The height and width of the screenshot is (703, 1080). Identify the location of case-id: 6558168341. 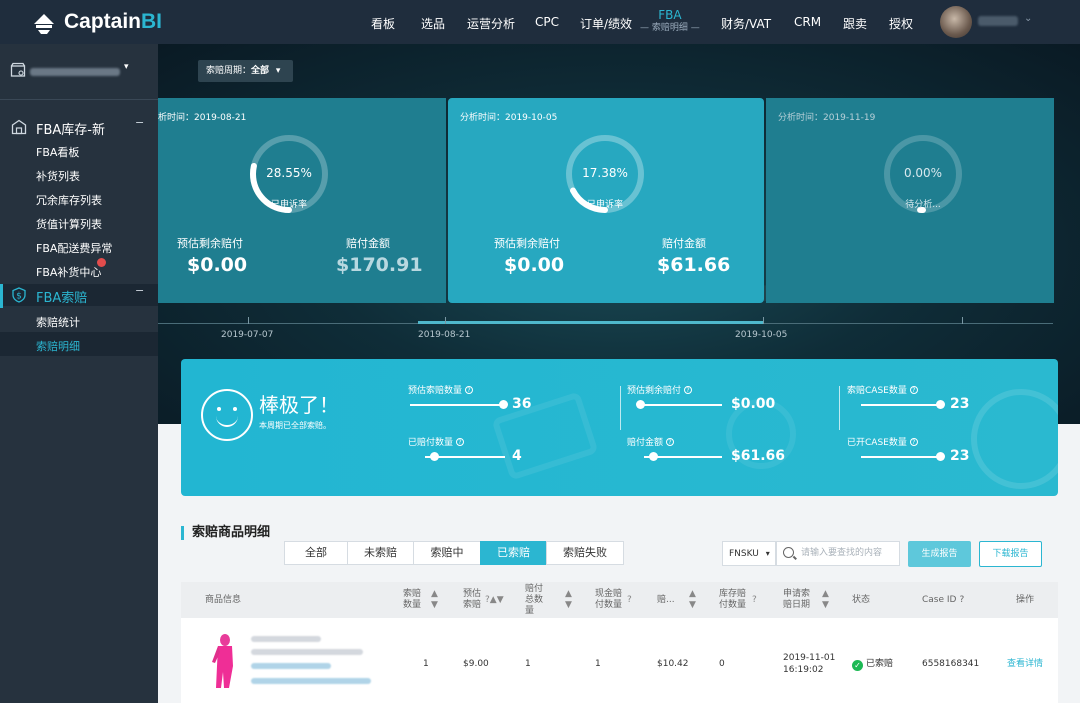
(951, 664).